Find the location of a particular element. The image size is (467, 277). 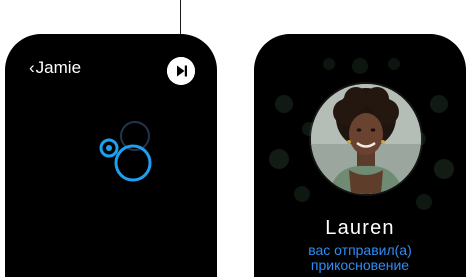

back-chevron-icon: ‹ is located at coordinates (32, 67).